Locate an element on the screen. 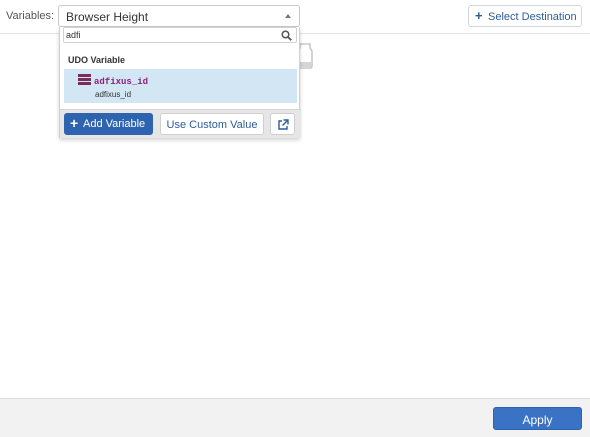 This screenshot has height=437, width=590. variable-search-field is located at coordinates (180, 35).